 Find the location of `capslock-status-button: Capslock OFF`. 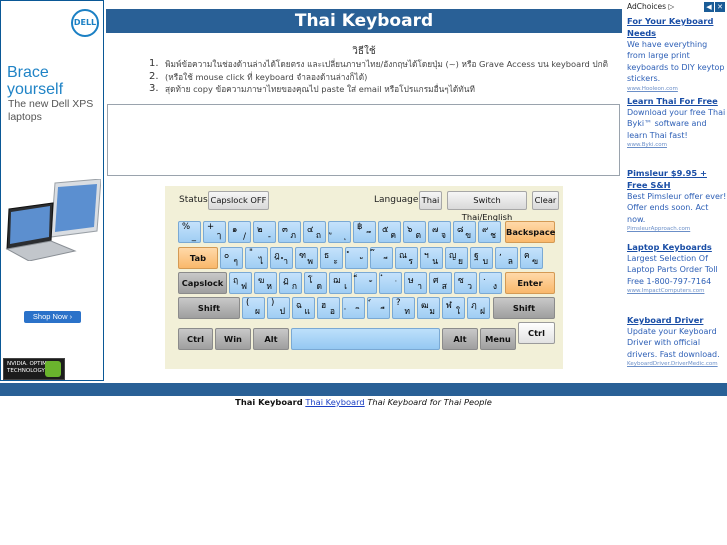

capslock-status-button: Capslock OFF is located at coordinates (238, 200).